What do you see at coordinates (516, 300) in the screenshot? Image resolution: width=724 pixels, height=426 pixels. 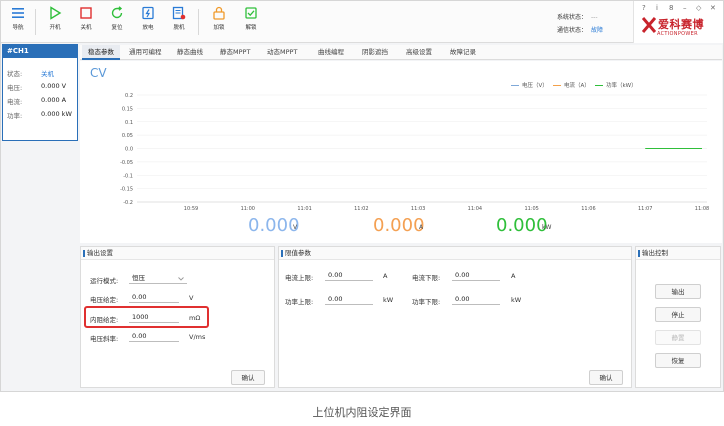 I see `power-lower-unit: kW` at bounding box center [516, 300].